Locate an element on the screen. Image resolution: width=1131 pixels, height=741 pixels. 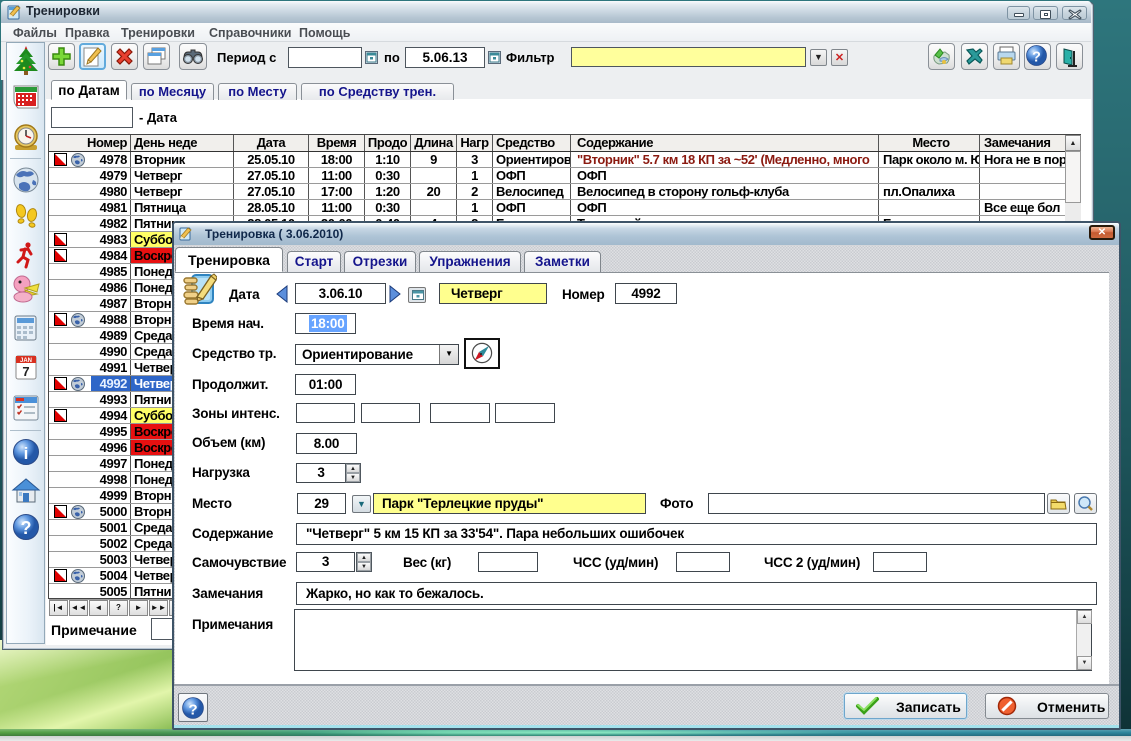
svg-text: 7 is located at coordinates (25, 371).